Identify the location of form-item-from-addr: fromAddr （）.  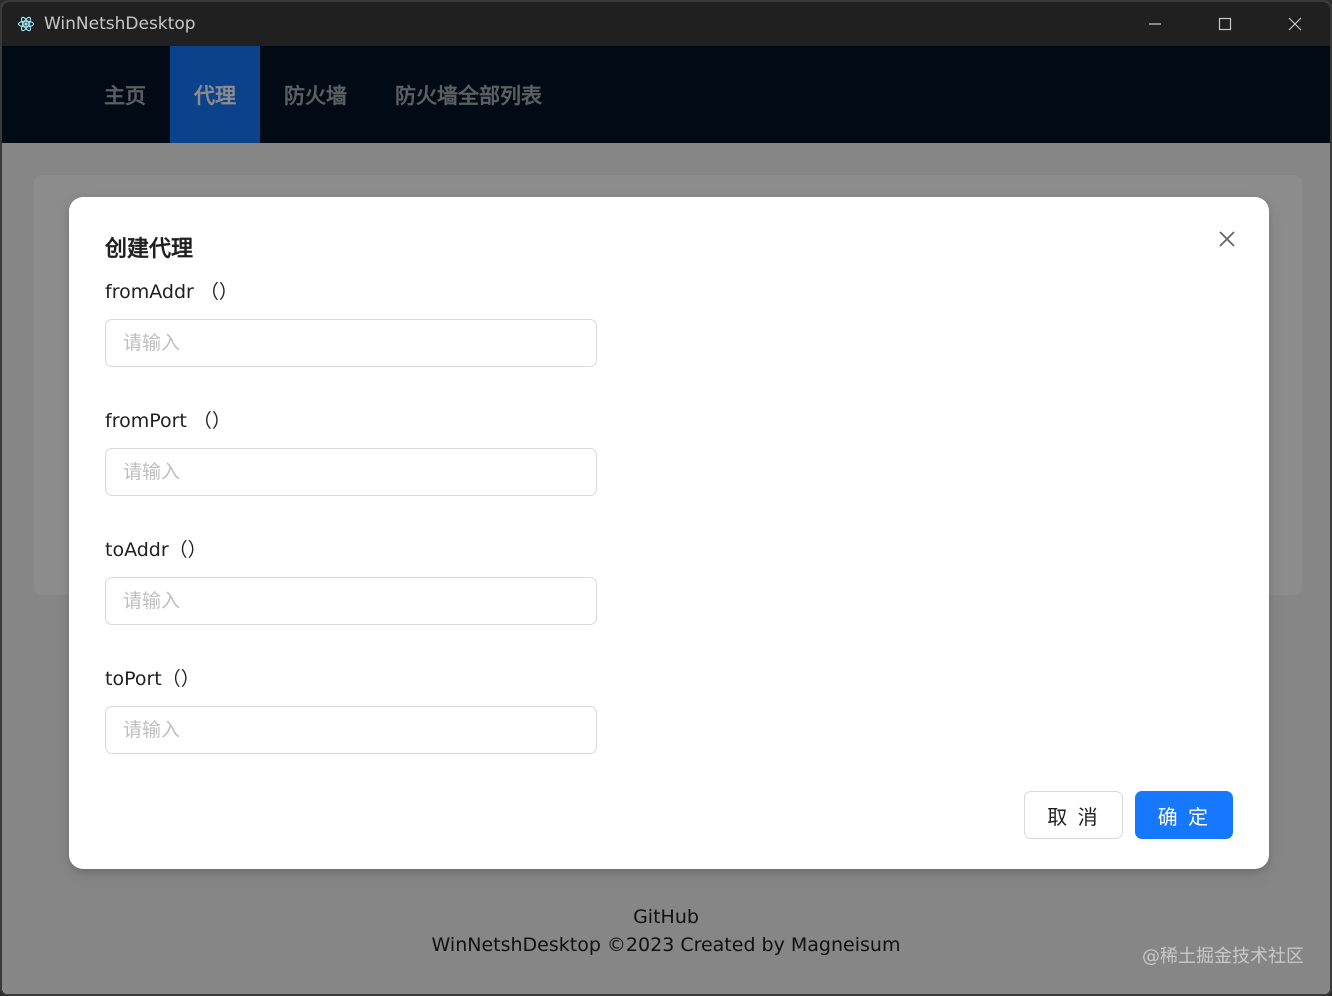
(351, 322).